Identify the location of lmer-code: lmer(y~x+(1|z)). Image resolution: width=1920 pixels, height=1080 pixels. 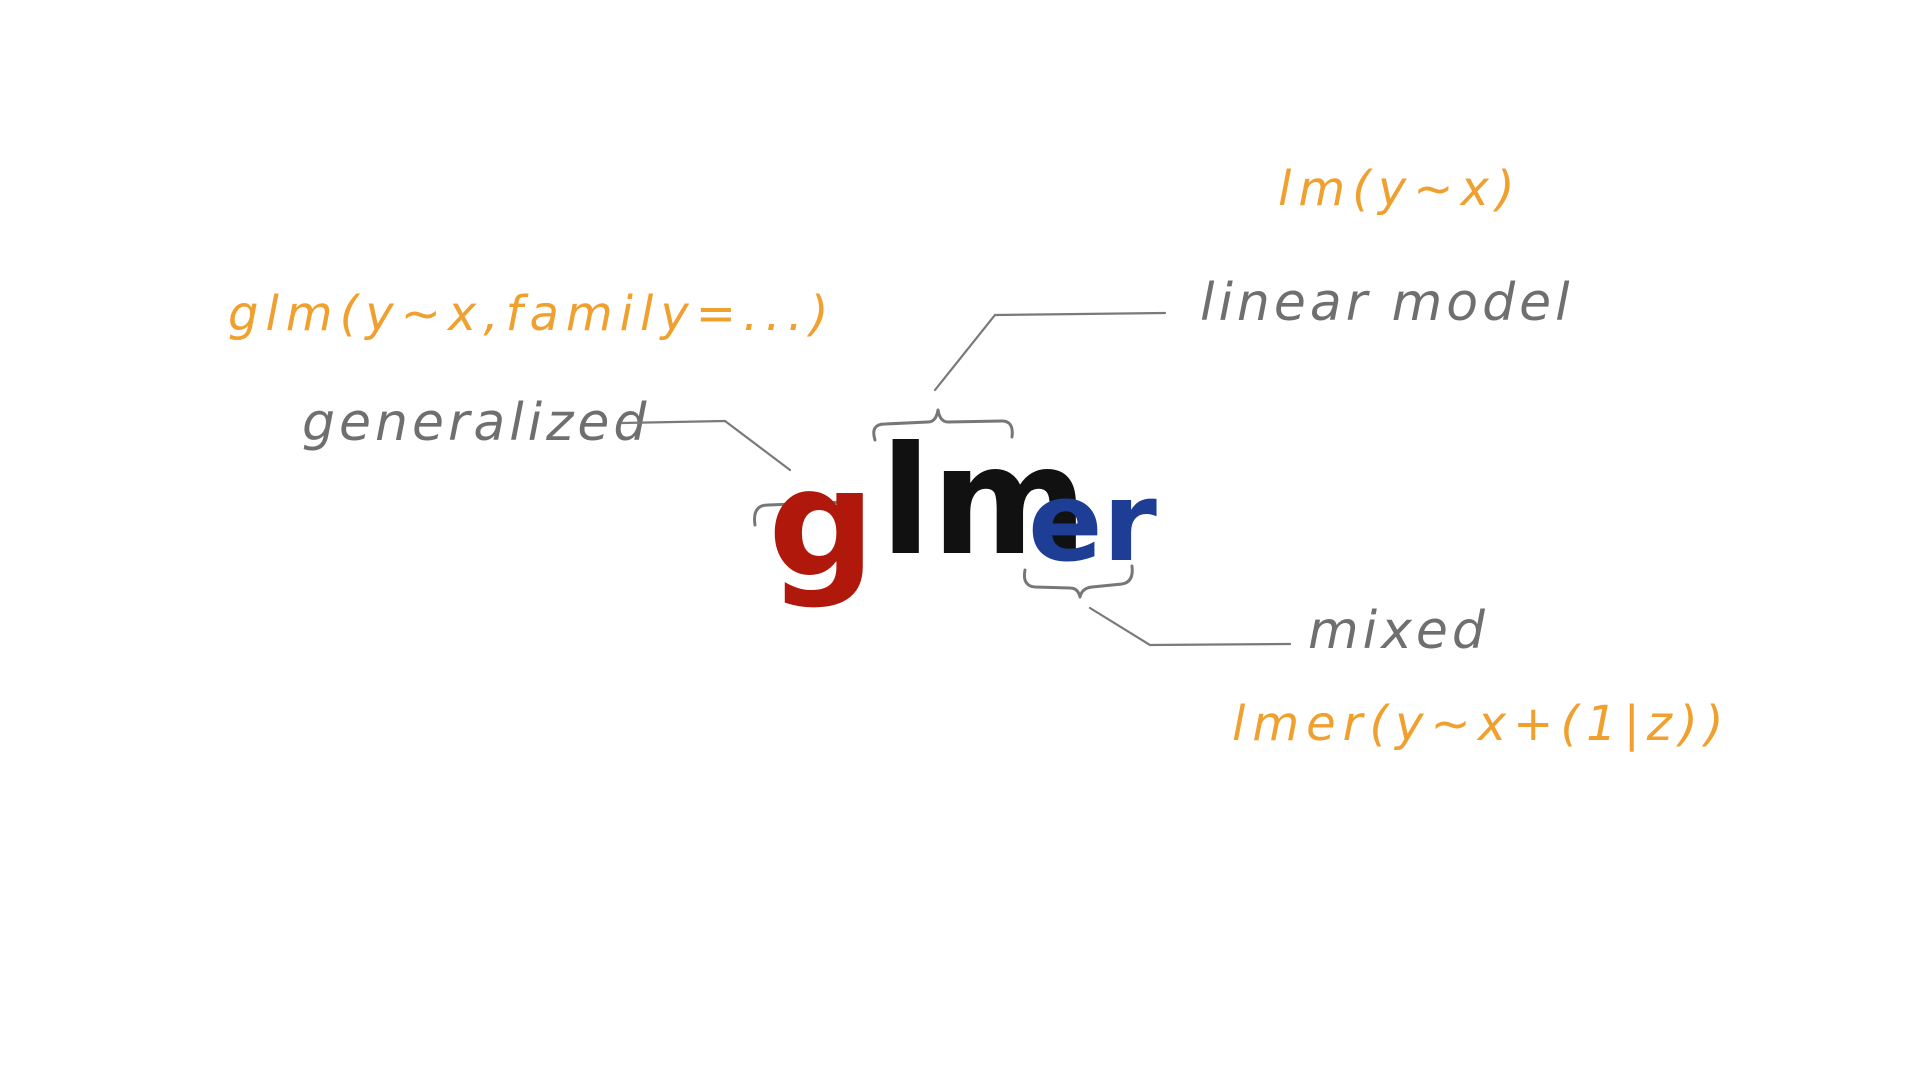
(1481, 724).